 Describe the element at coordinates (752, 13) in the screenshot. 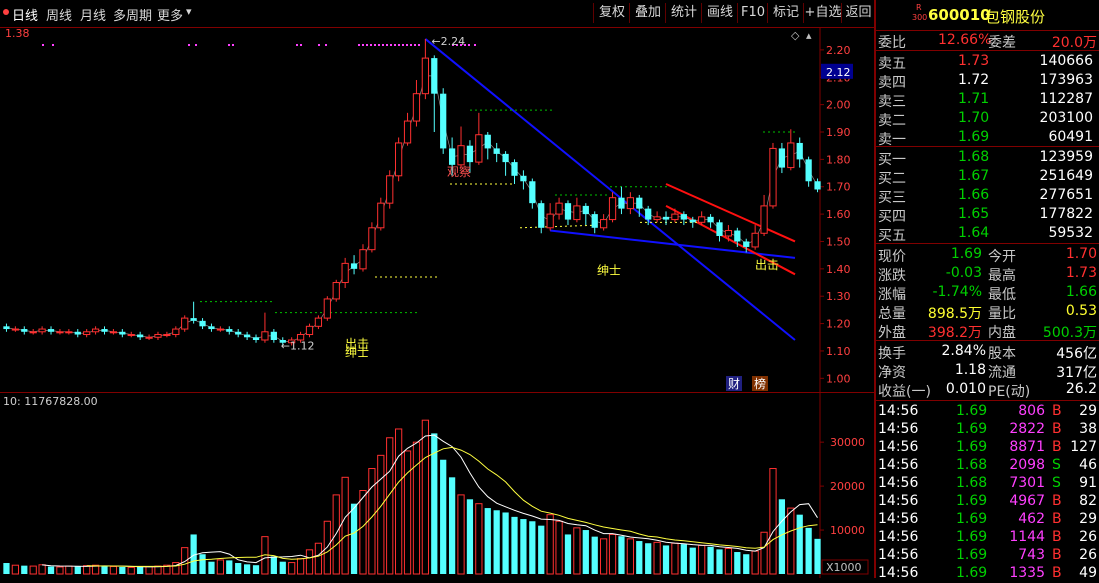

I see `f10-button: F10` at that location.